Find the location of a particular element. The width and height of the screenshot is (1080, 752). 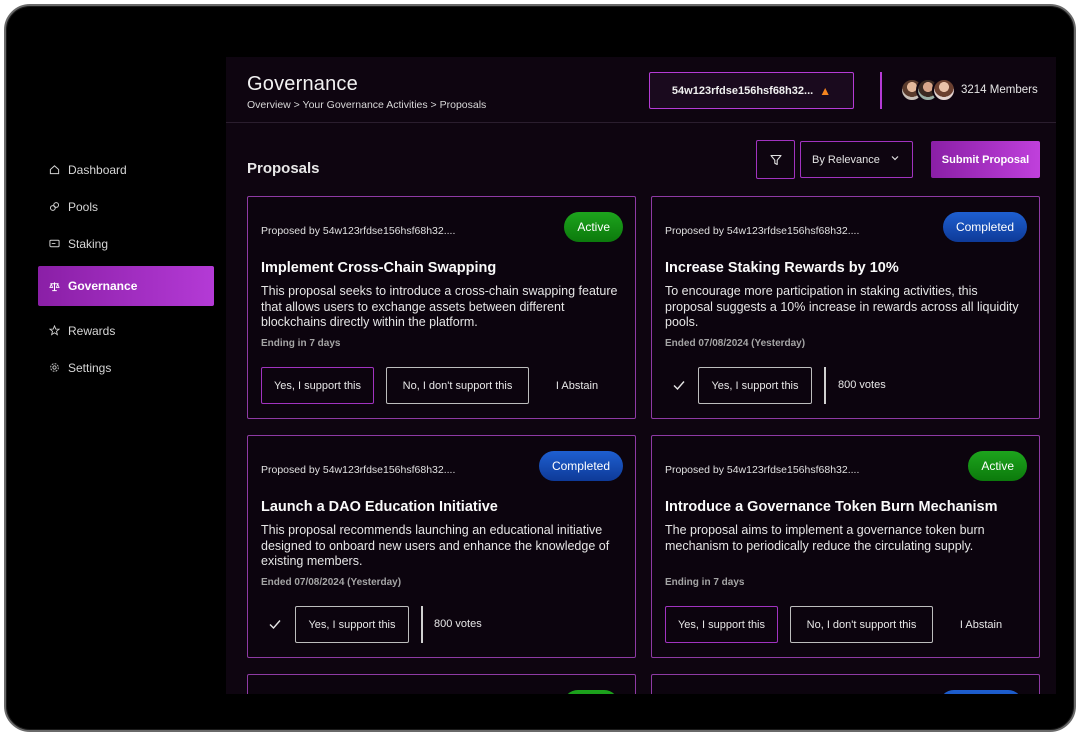

star-icon is located at coordinates (54, 331).